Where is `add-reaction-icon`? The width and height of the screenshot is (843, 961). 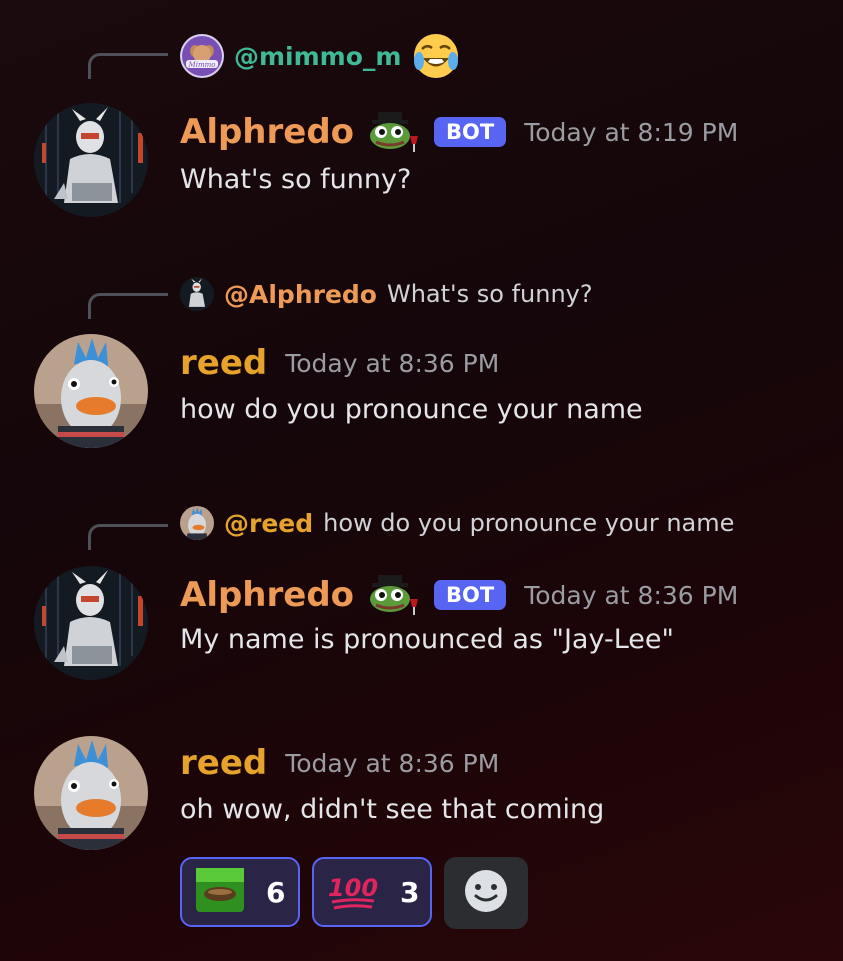 add-reaction-icon is located at coordinates (486, 893).